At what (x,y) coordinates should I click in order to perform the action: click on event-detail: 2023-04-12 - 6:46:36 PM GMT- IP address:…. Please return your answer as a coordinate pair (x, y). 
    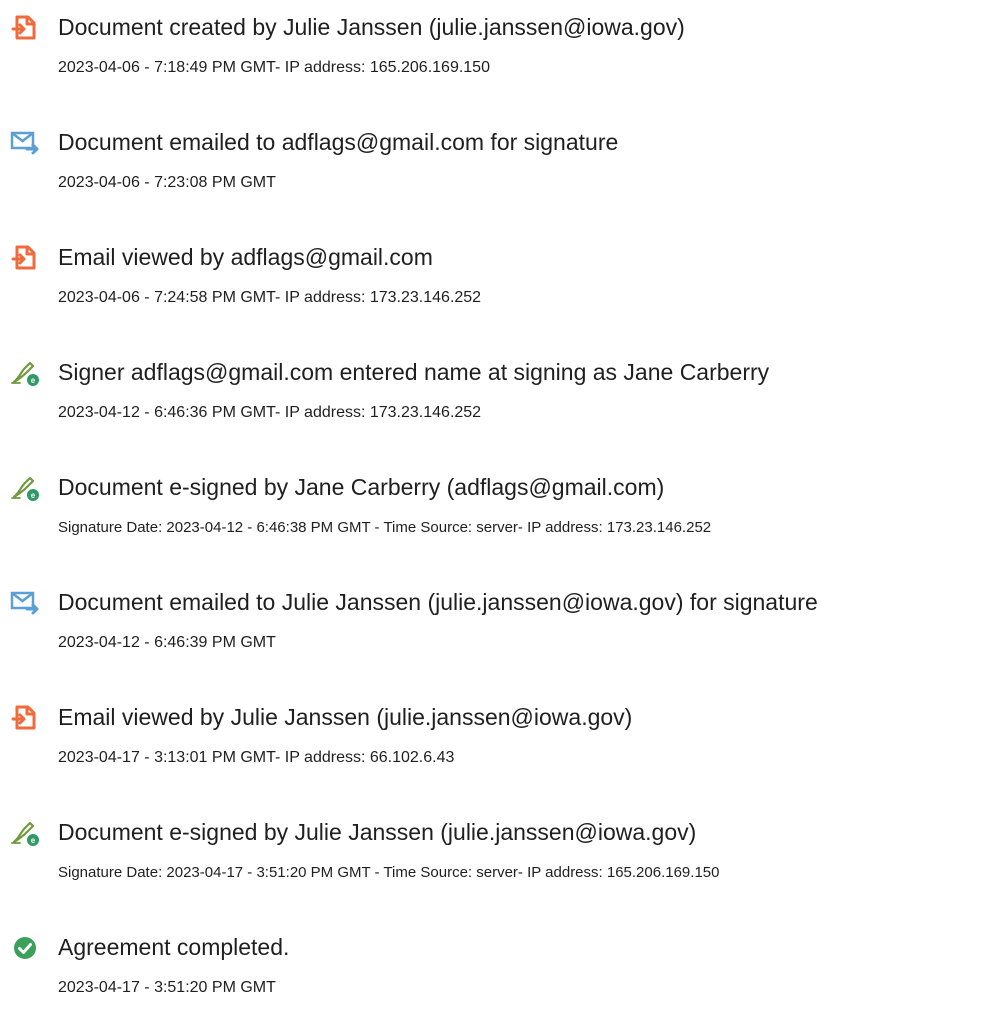
    Looking at the image, I should click on (270, 412).